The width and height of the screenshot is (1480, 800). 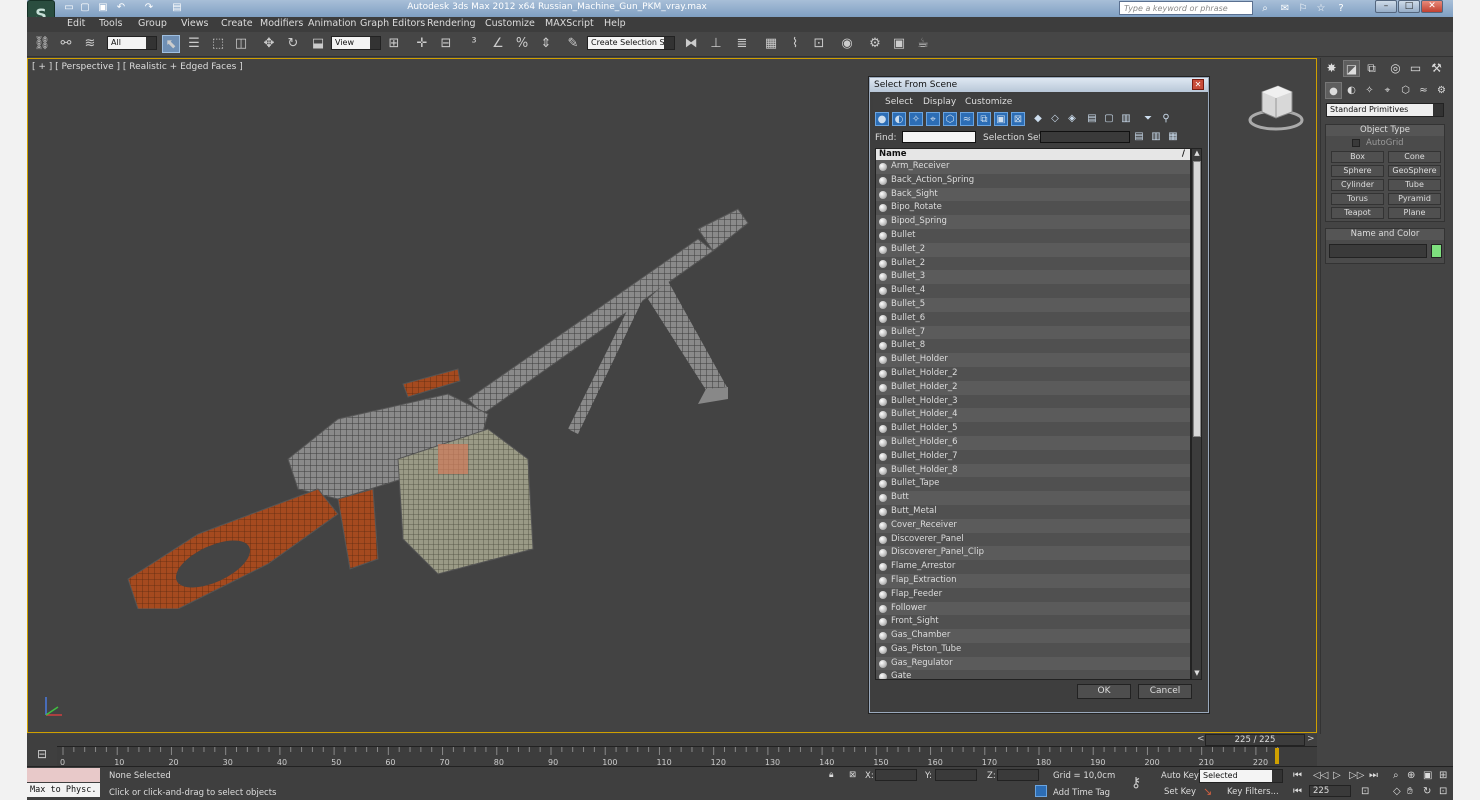 I want to click on select-move-icon: ✥, so click(x=269, y=44).